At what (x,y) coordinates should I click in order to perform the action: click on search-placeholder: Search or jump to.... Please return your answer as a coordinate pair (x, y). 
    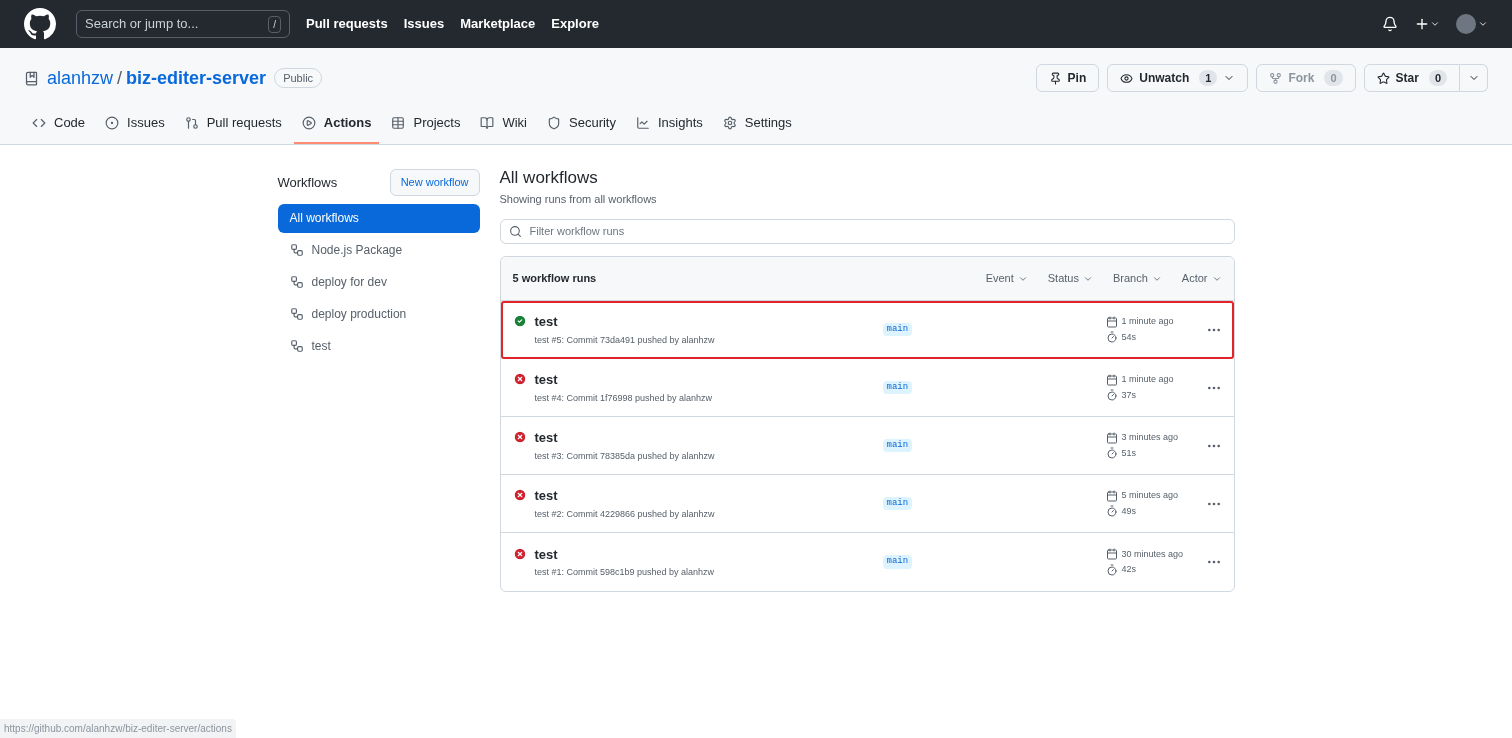
    Looking at the image, I should click on (142, 24).